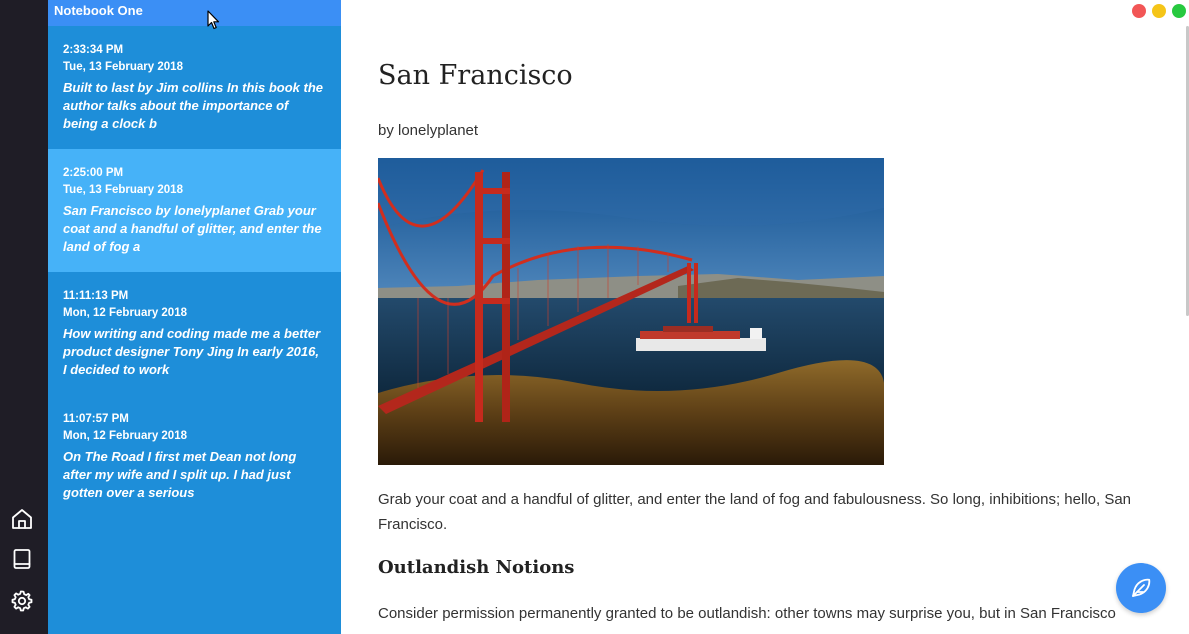 The image size is (1189, 634). Describe the element at coordinates (475, 75) in the screenshot. I see `note-title: San Francisco` at that location.